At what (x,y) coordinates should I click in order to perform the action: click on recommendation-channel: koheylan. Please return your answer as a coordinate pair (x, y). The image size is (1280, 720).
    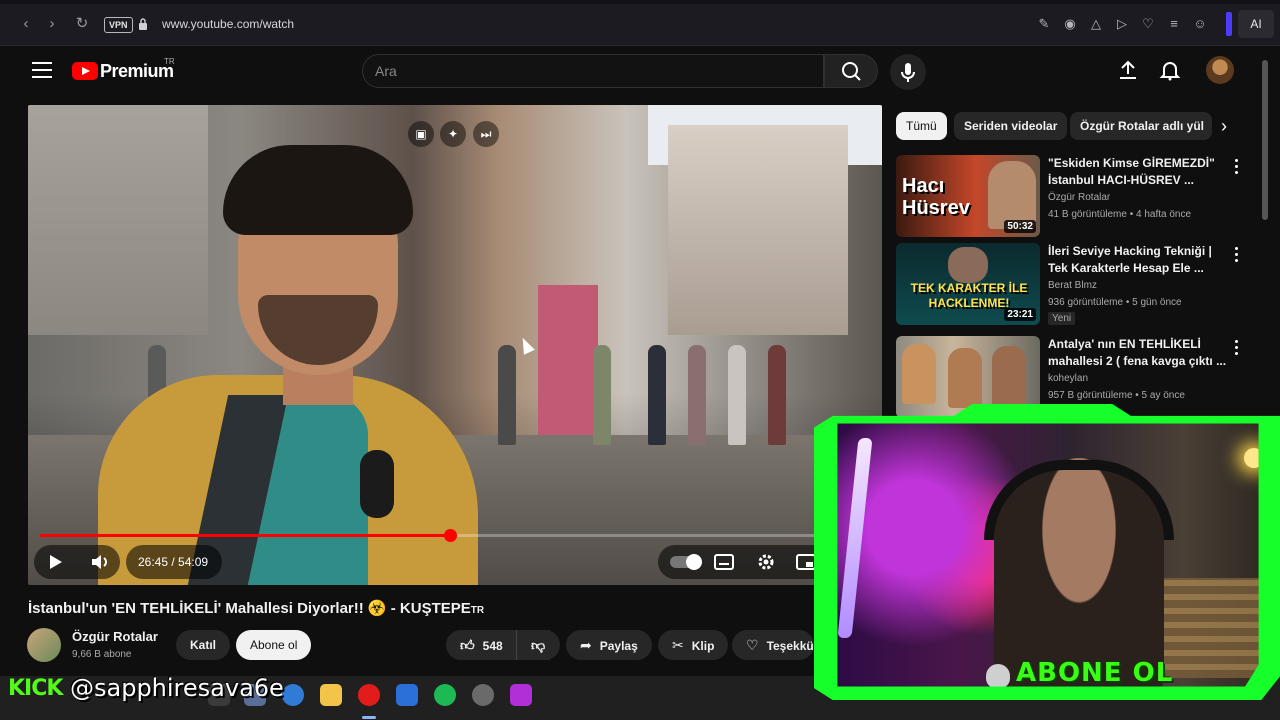
    Looking at the image, I should click on (1068, 378).